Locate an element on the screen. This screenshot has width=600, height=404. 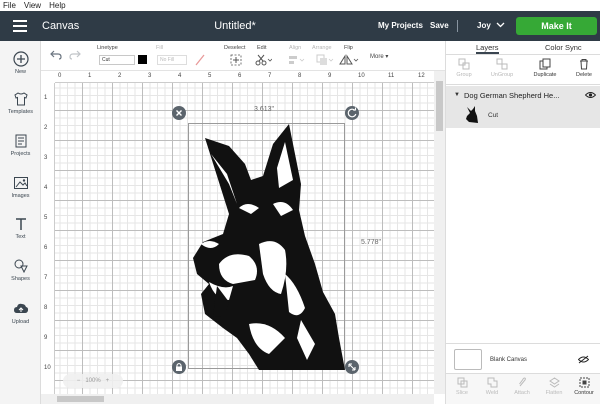
delete-button: Delete is located at coordinates (584, 68).